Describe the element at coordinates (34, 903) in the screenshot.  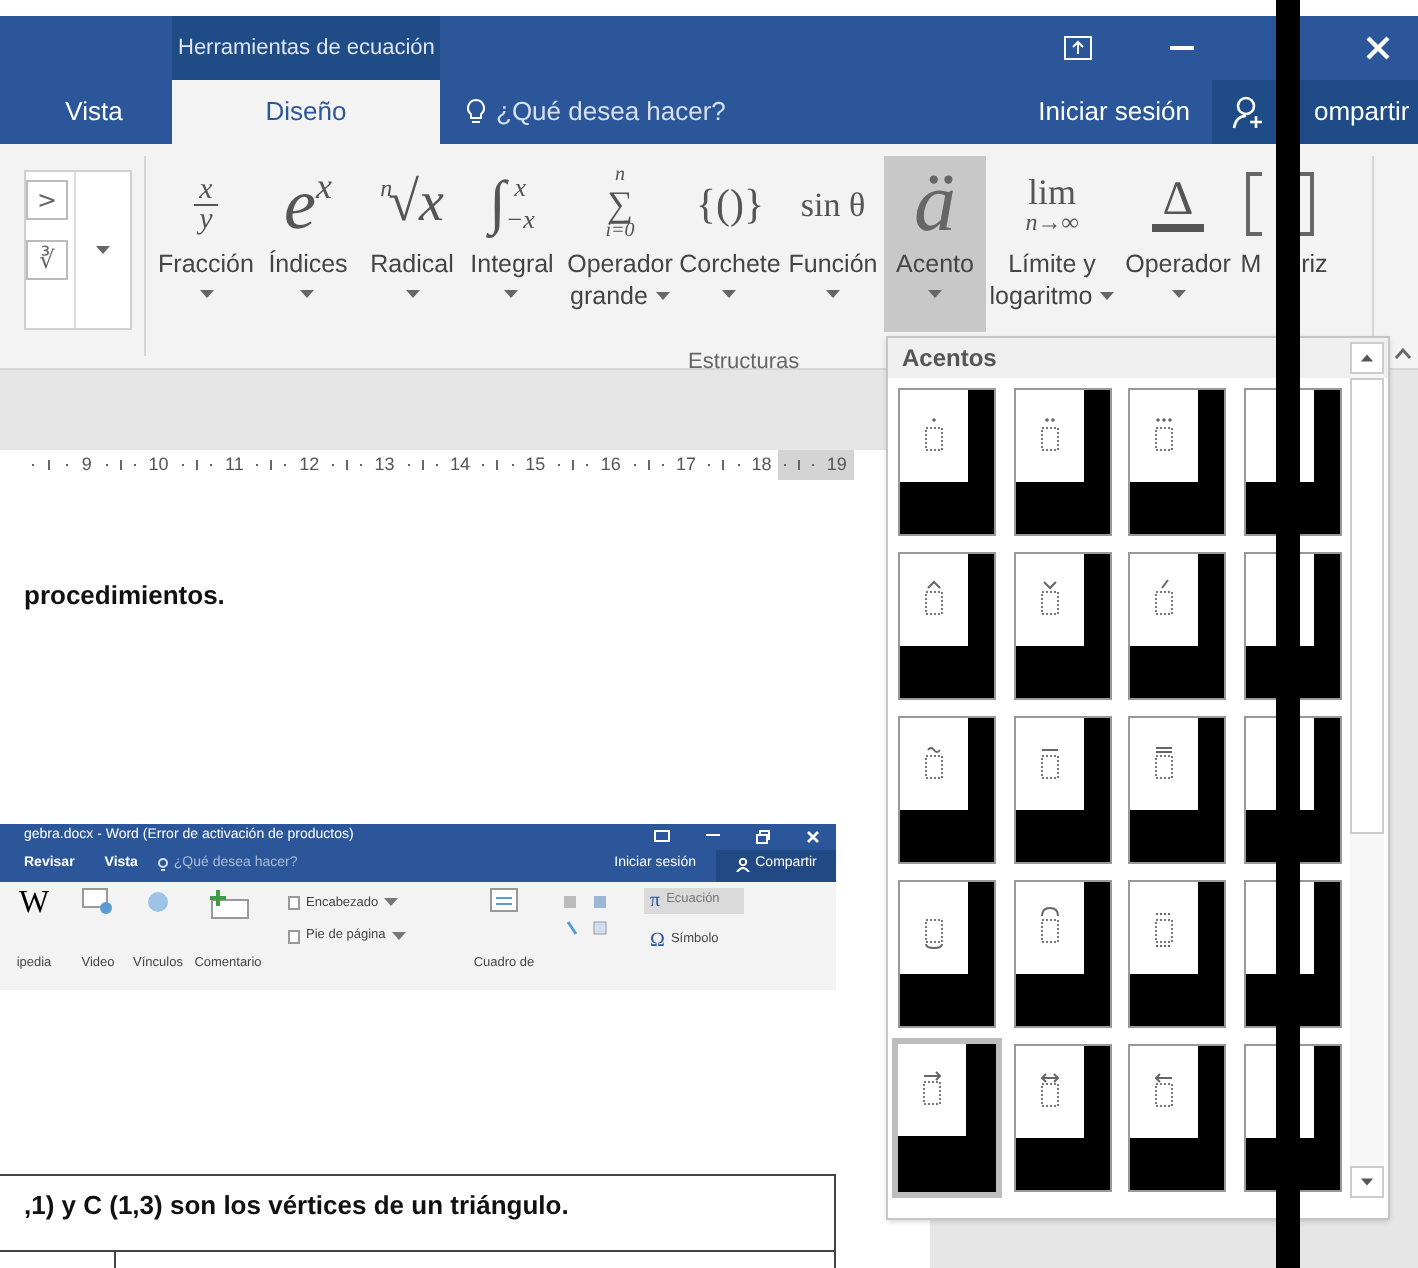
I see `wiki-icon: W` at that location.